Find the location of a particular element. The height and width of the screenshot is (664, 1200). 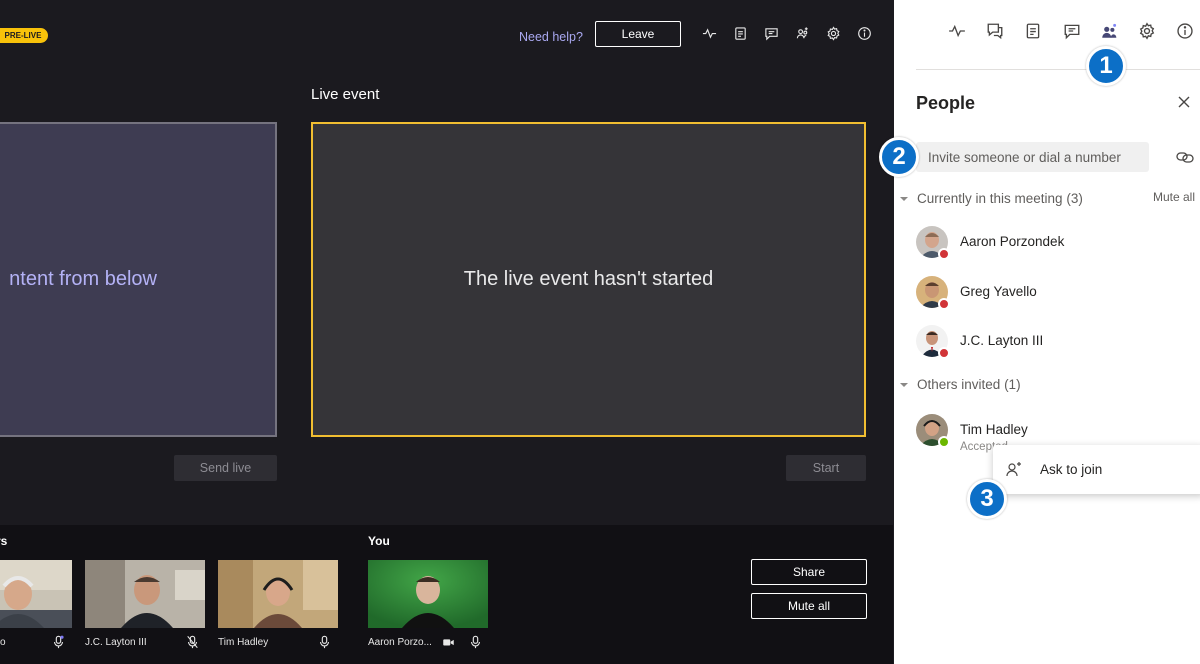

you-label: You is located at coordinates (379, 541).